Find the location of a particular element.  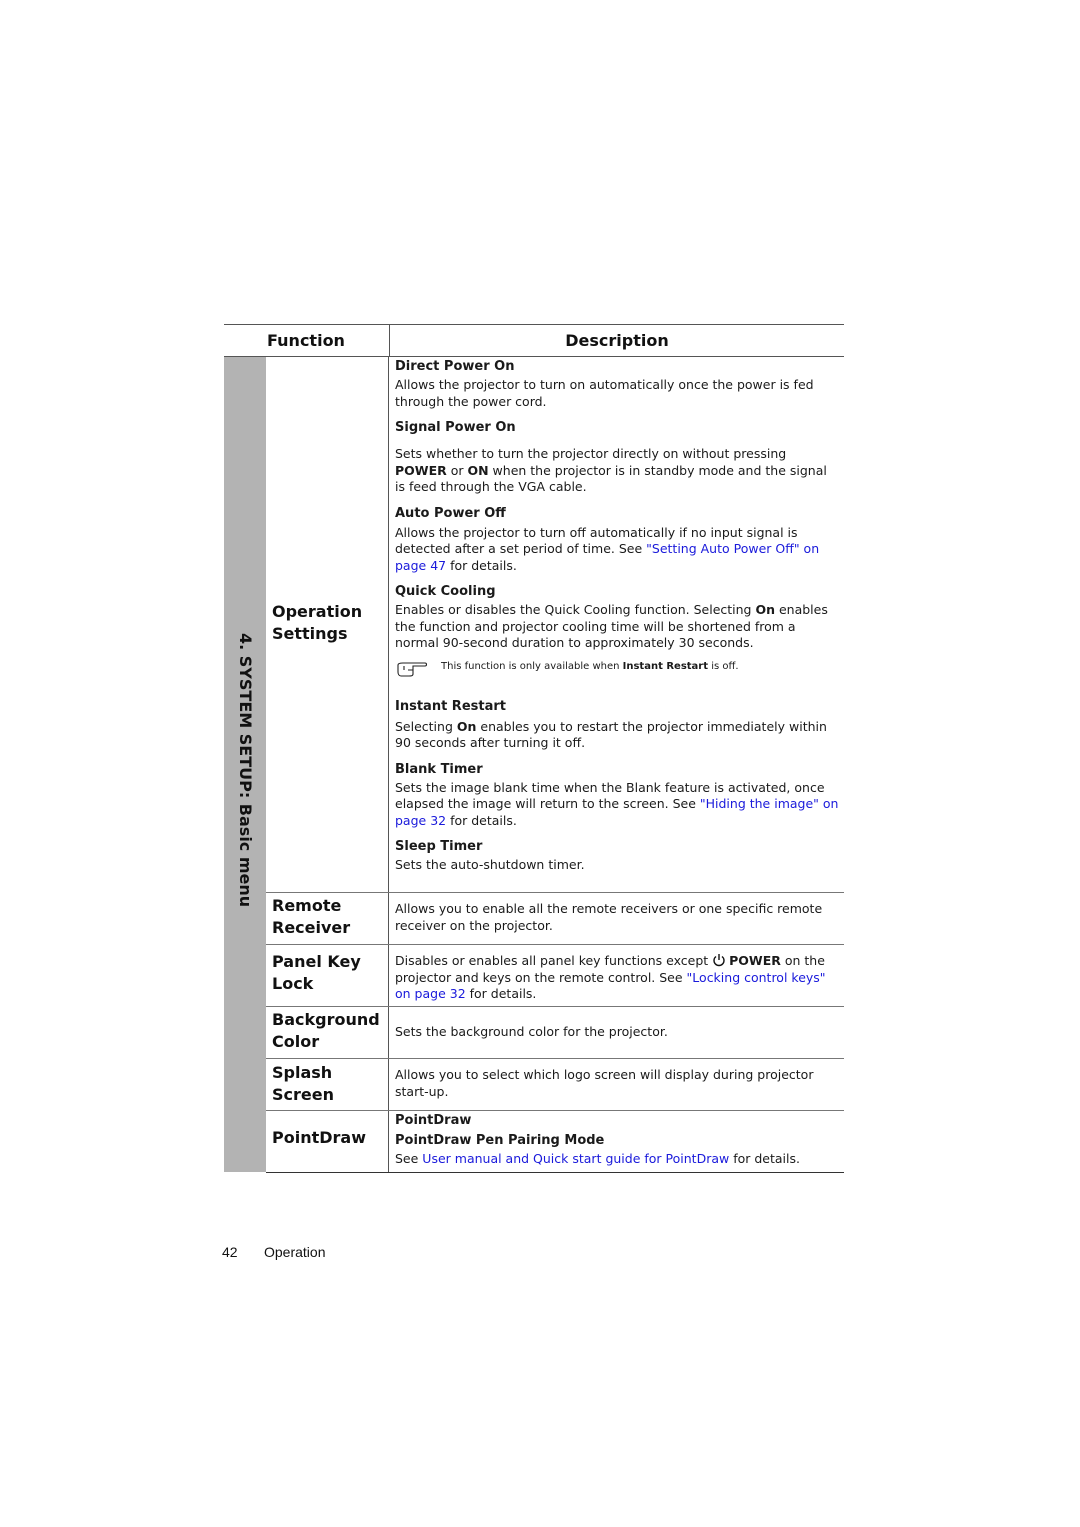

section-sidebar: 4. SYSTEM SETUP: Basic menu is located at coordinates (245, 764).